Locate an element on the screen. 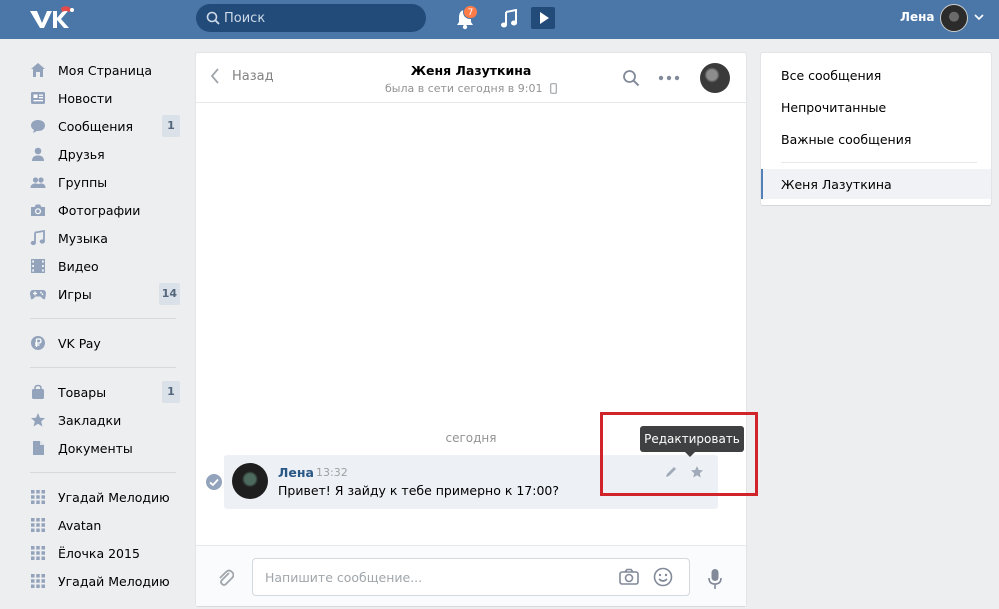 This screenshot has width=999, height=609. filter-active-conversation: Женя Лазуткина is located at coordinates (876, 184).